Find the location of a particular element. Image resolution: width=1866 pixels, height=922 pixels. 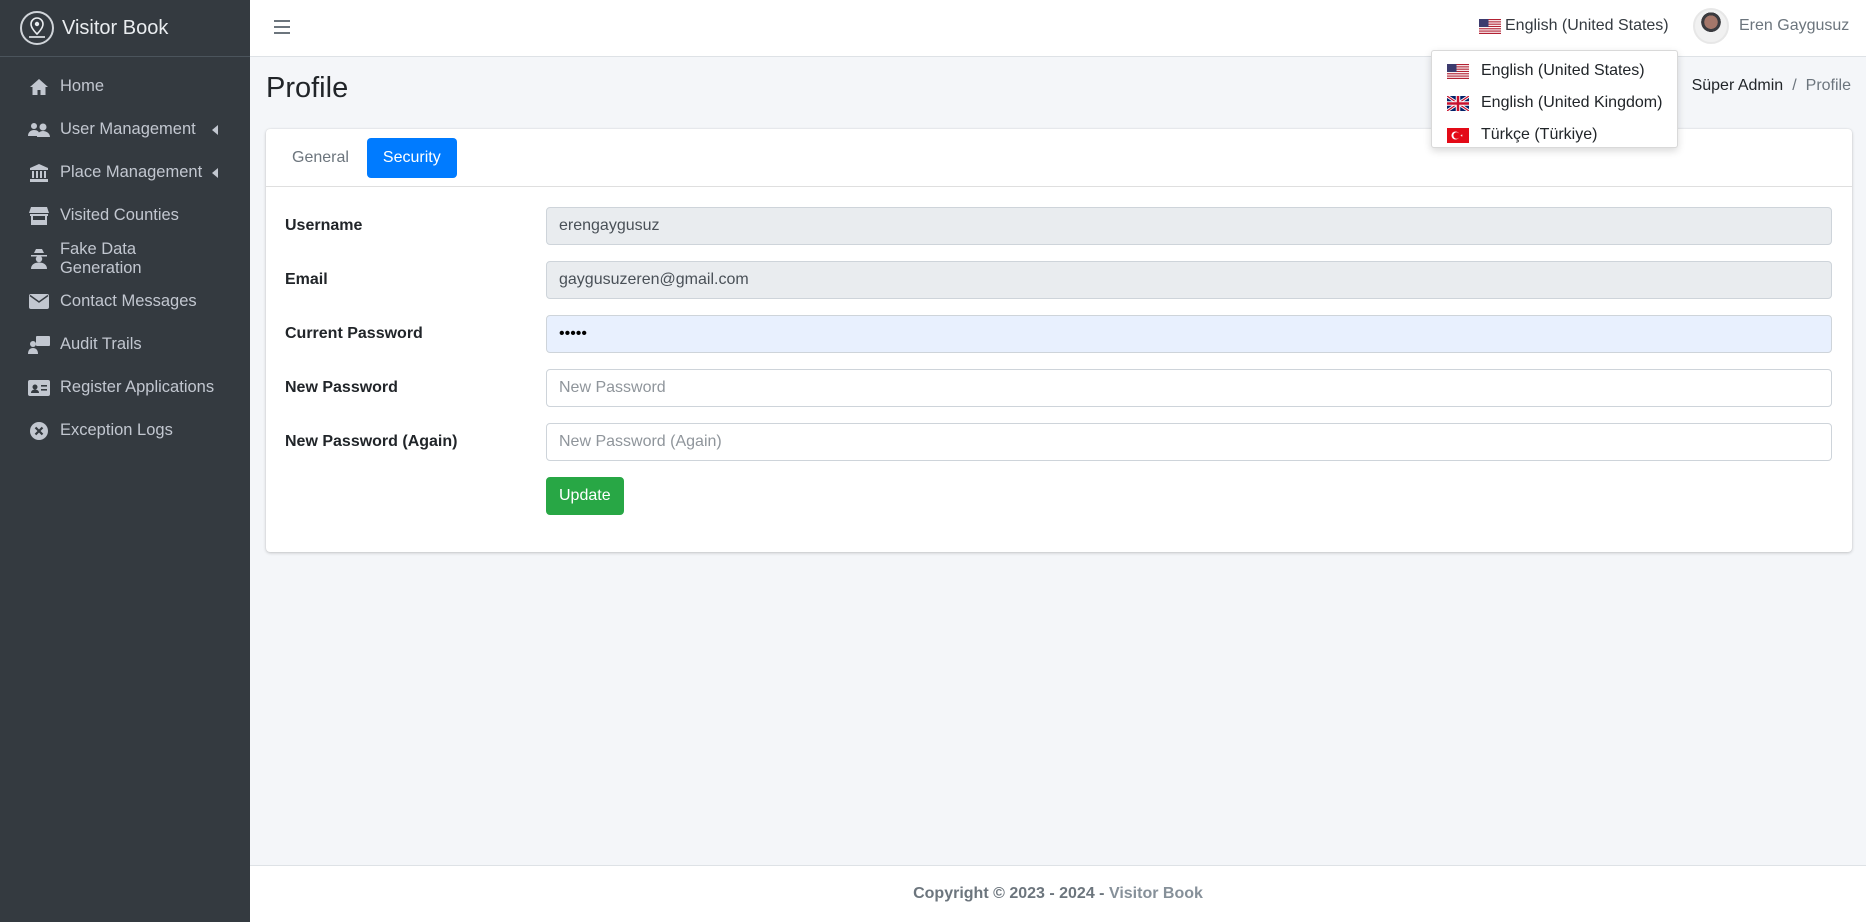

email-row: Email is located at coordinates (1059, 280).